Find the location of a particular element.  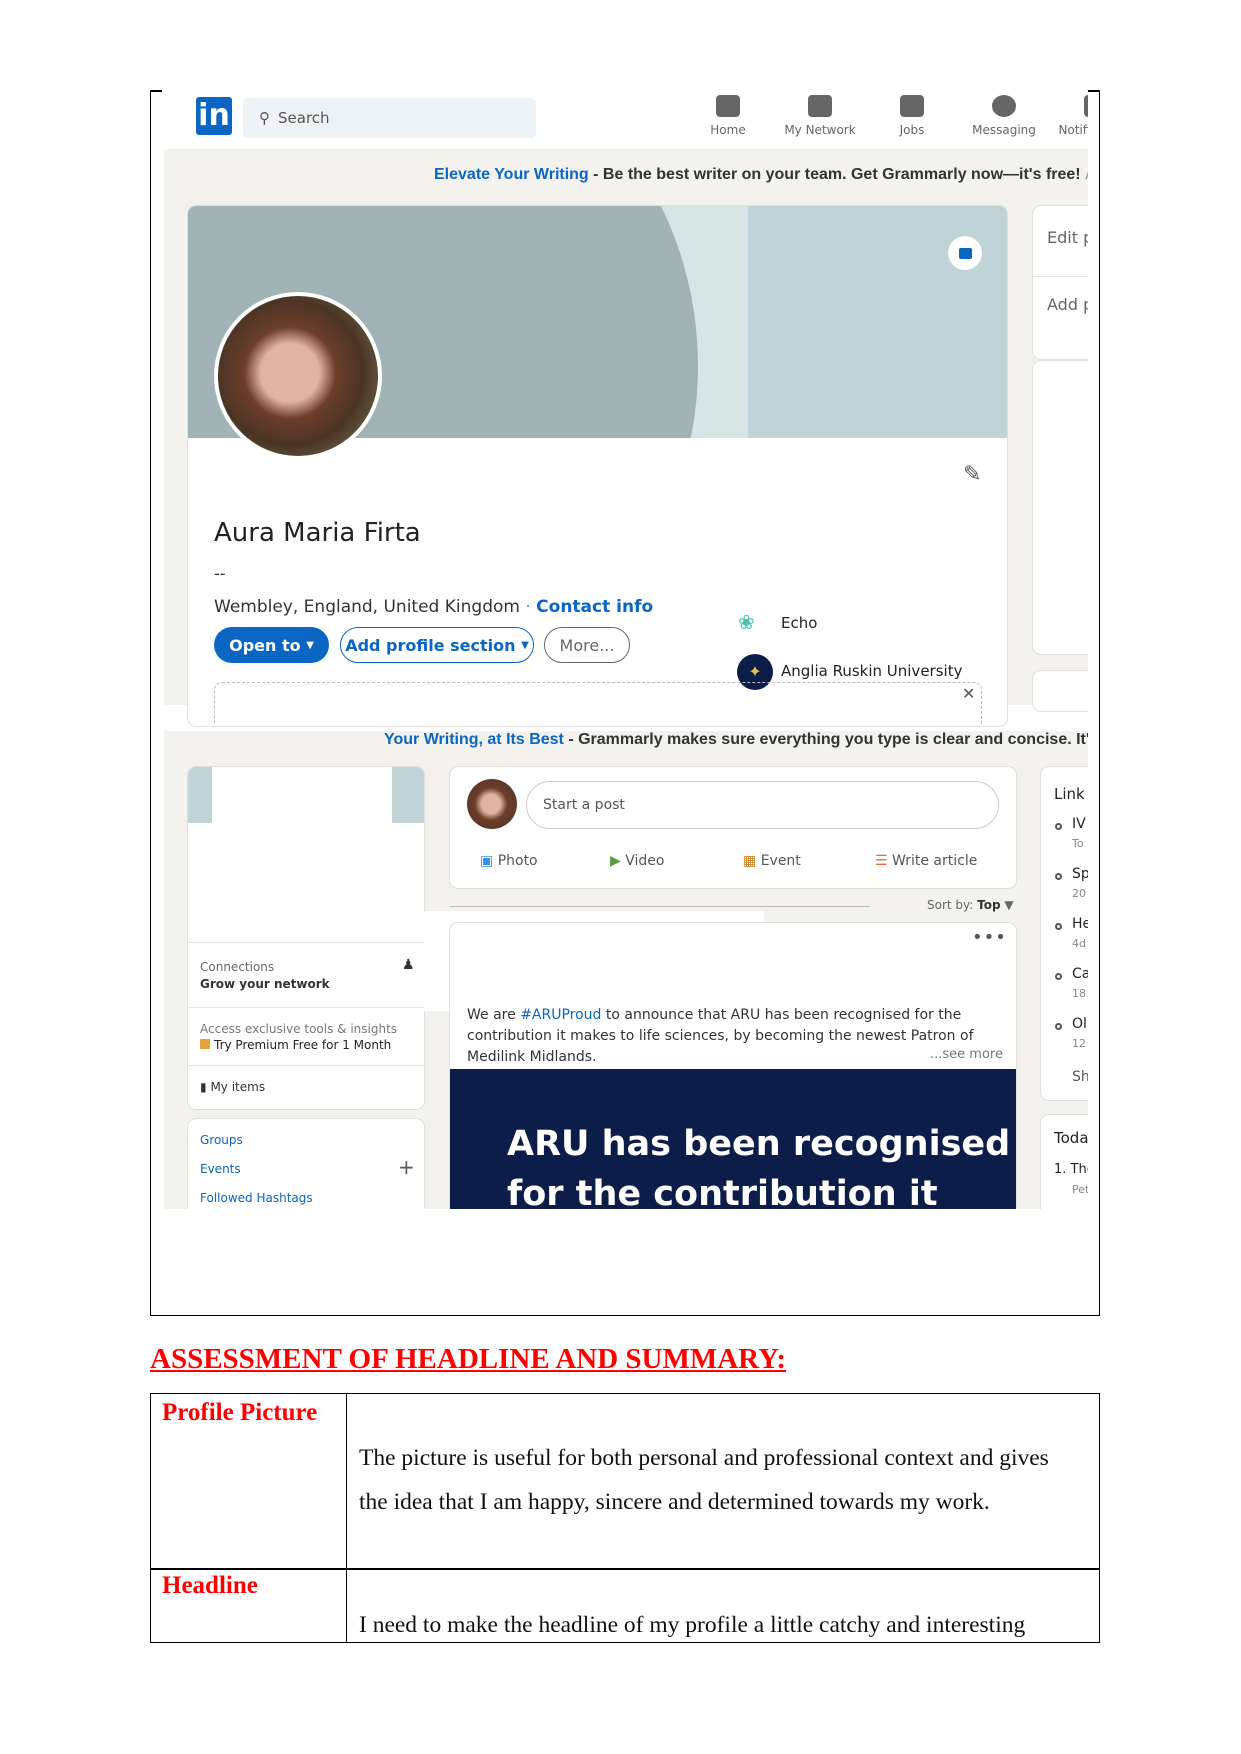

briefcase-icon is located at coordinates (912, 106).